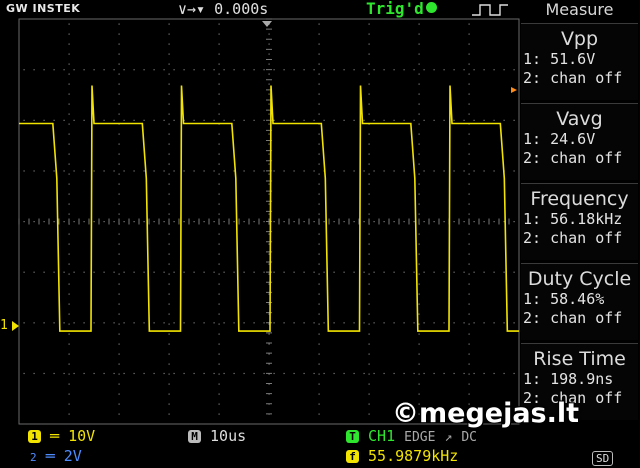  What do you see at coordinates (603, 458) in the screenshot?
I see `sd-card-icon: SD` at bounding box center [603, 458].